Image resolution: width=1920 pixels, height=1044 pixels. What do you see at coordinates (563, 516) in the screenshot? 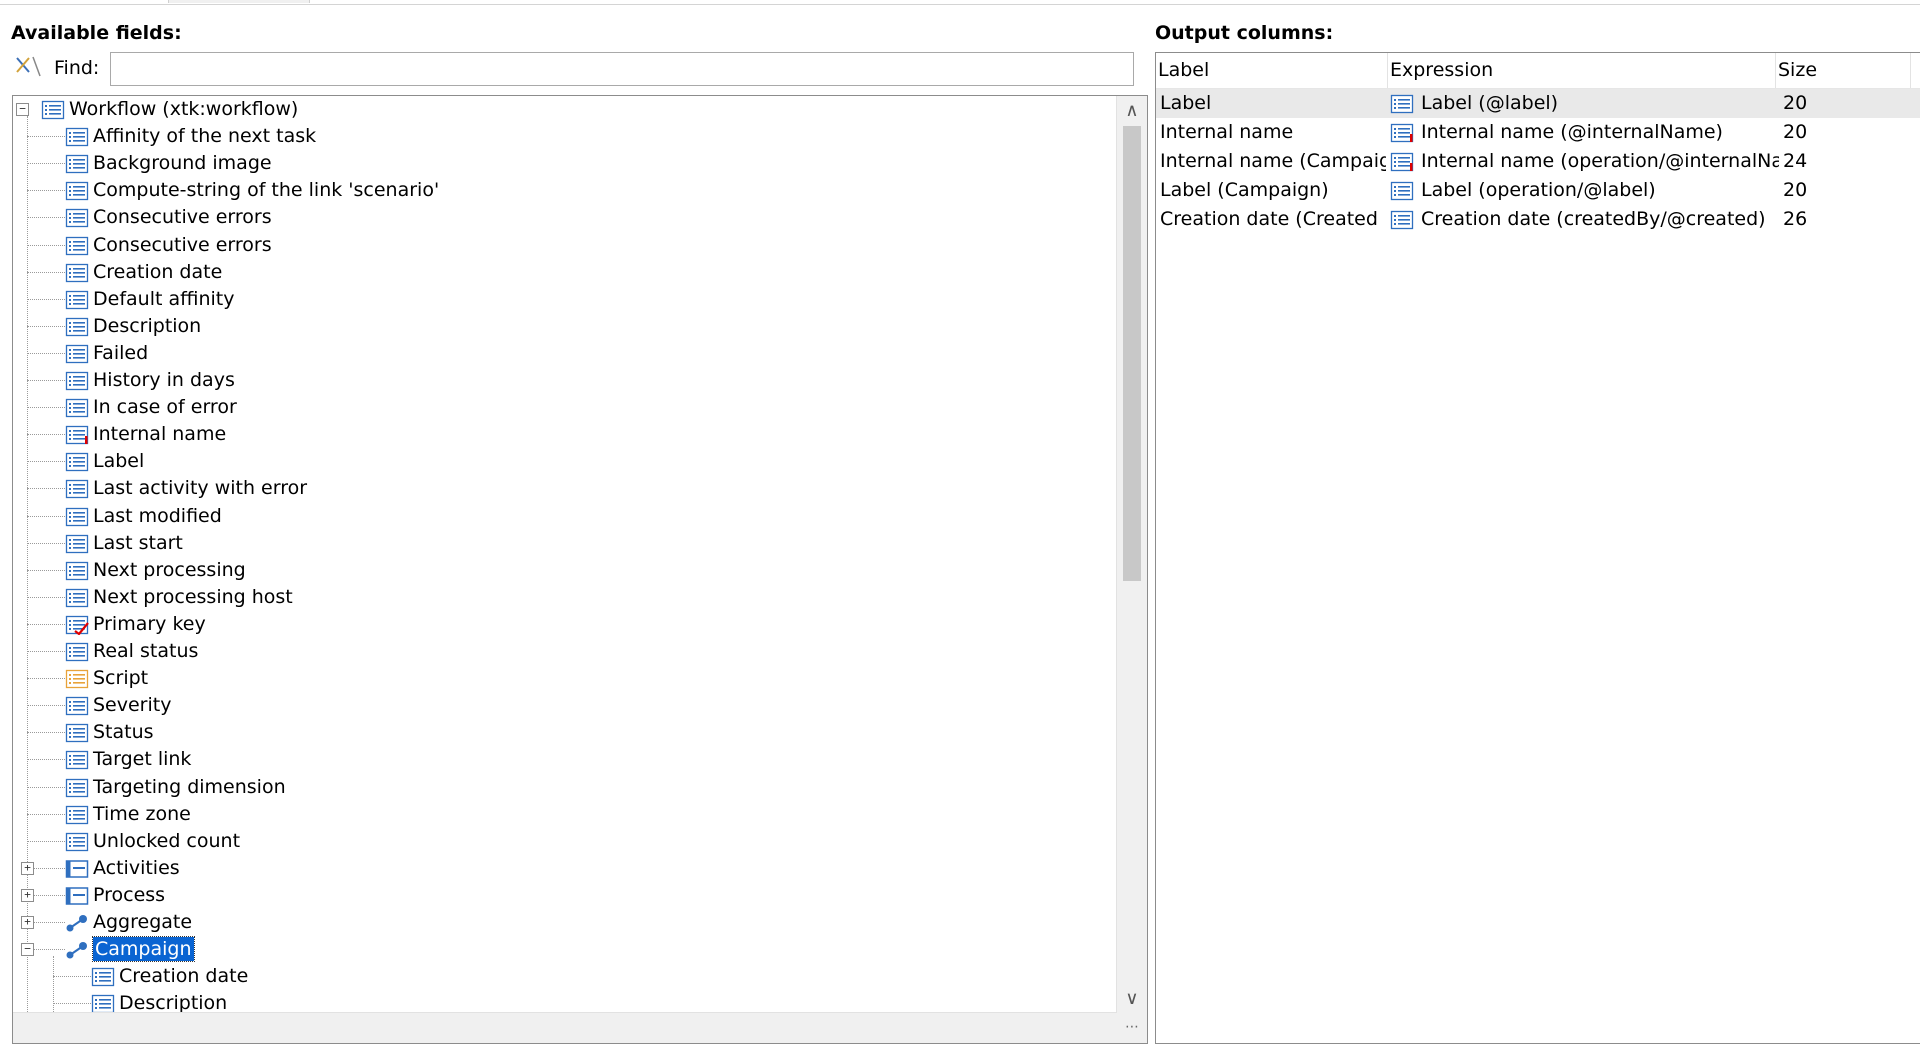
I see `tree-item: Last modified` at bounding box center [563, 516].